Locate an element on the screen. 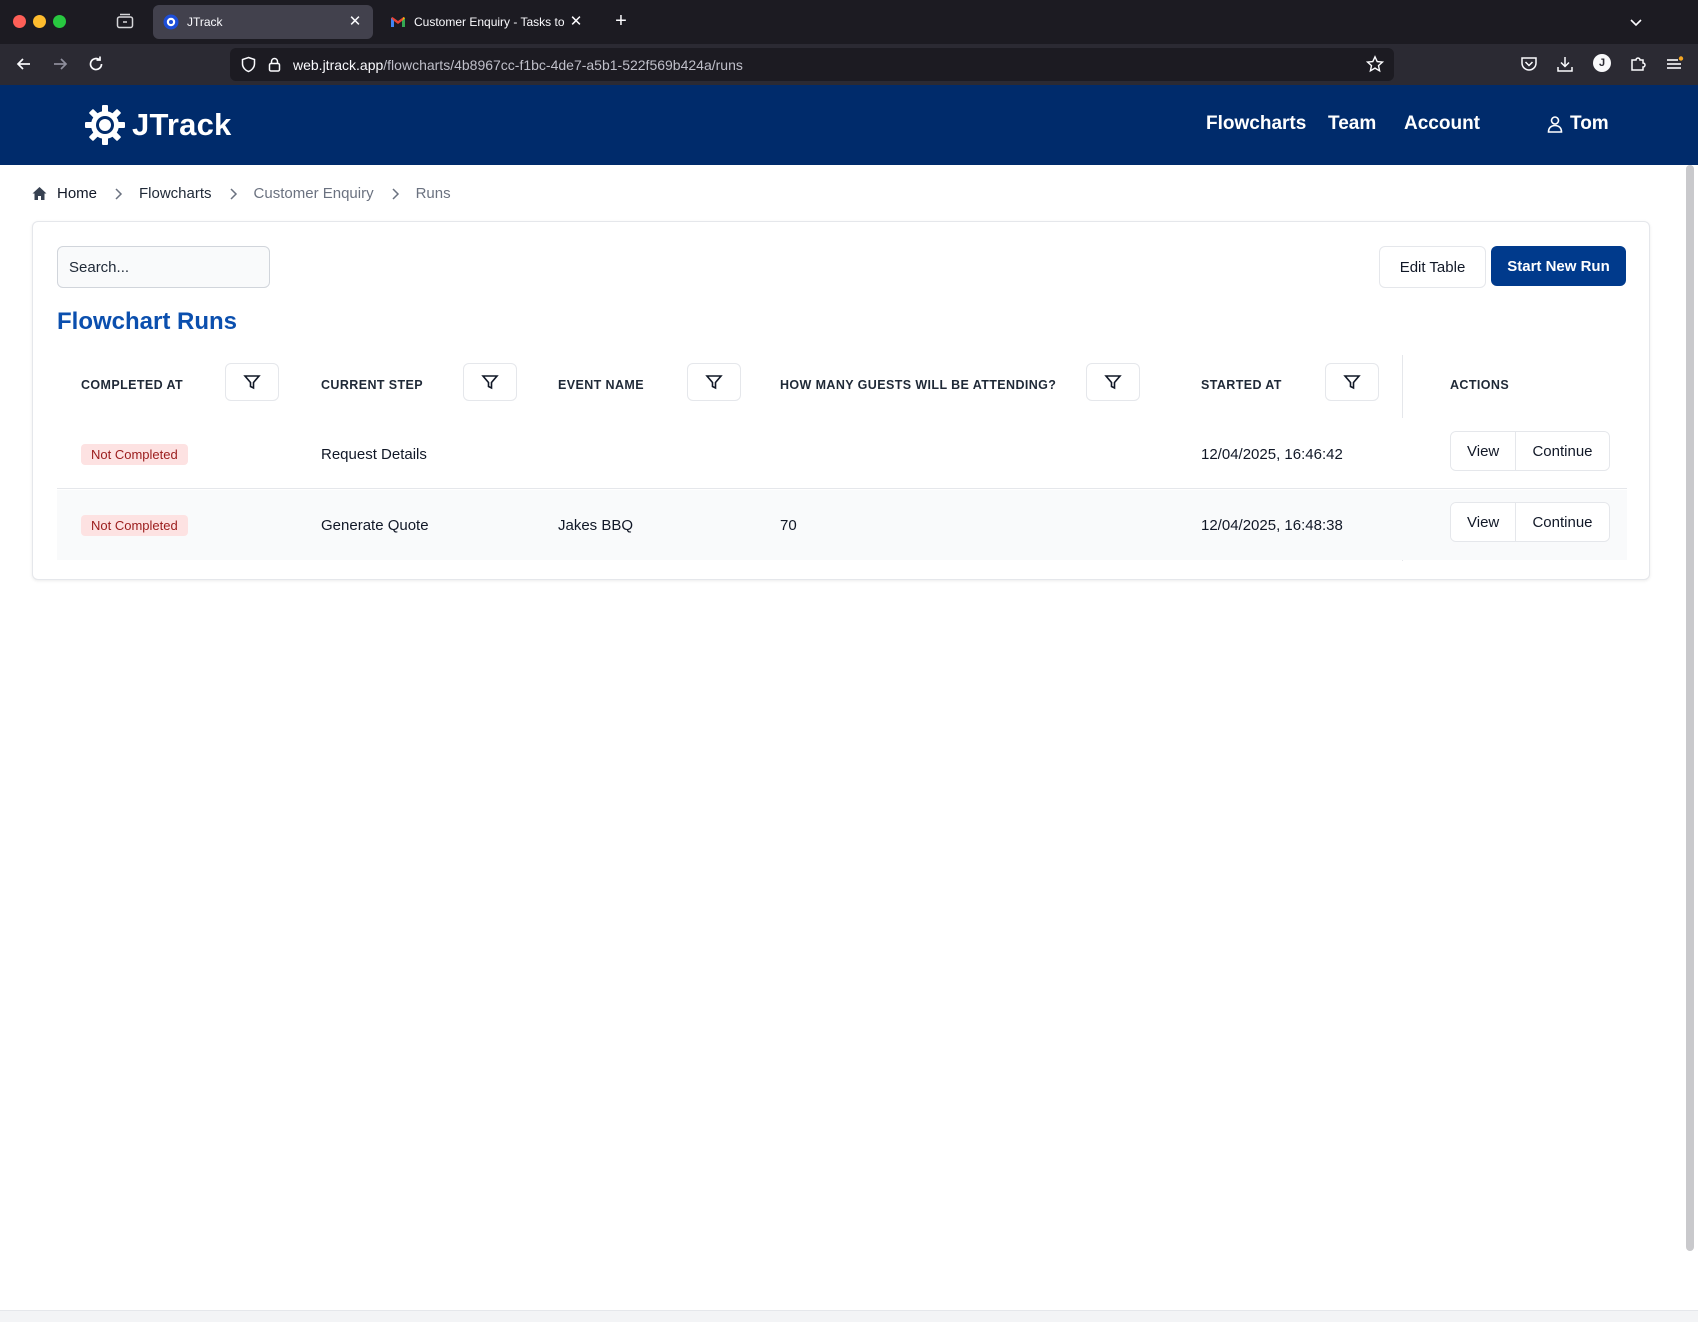 The image size is (1698, 1322). breadcrumb-home: Home is located at coordinates (64, 193).